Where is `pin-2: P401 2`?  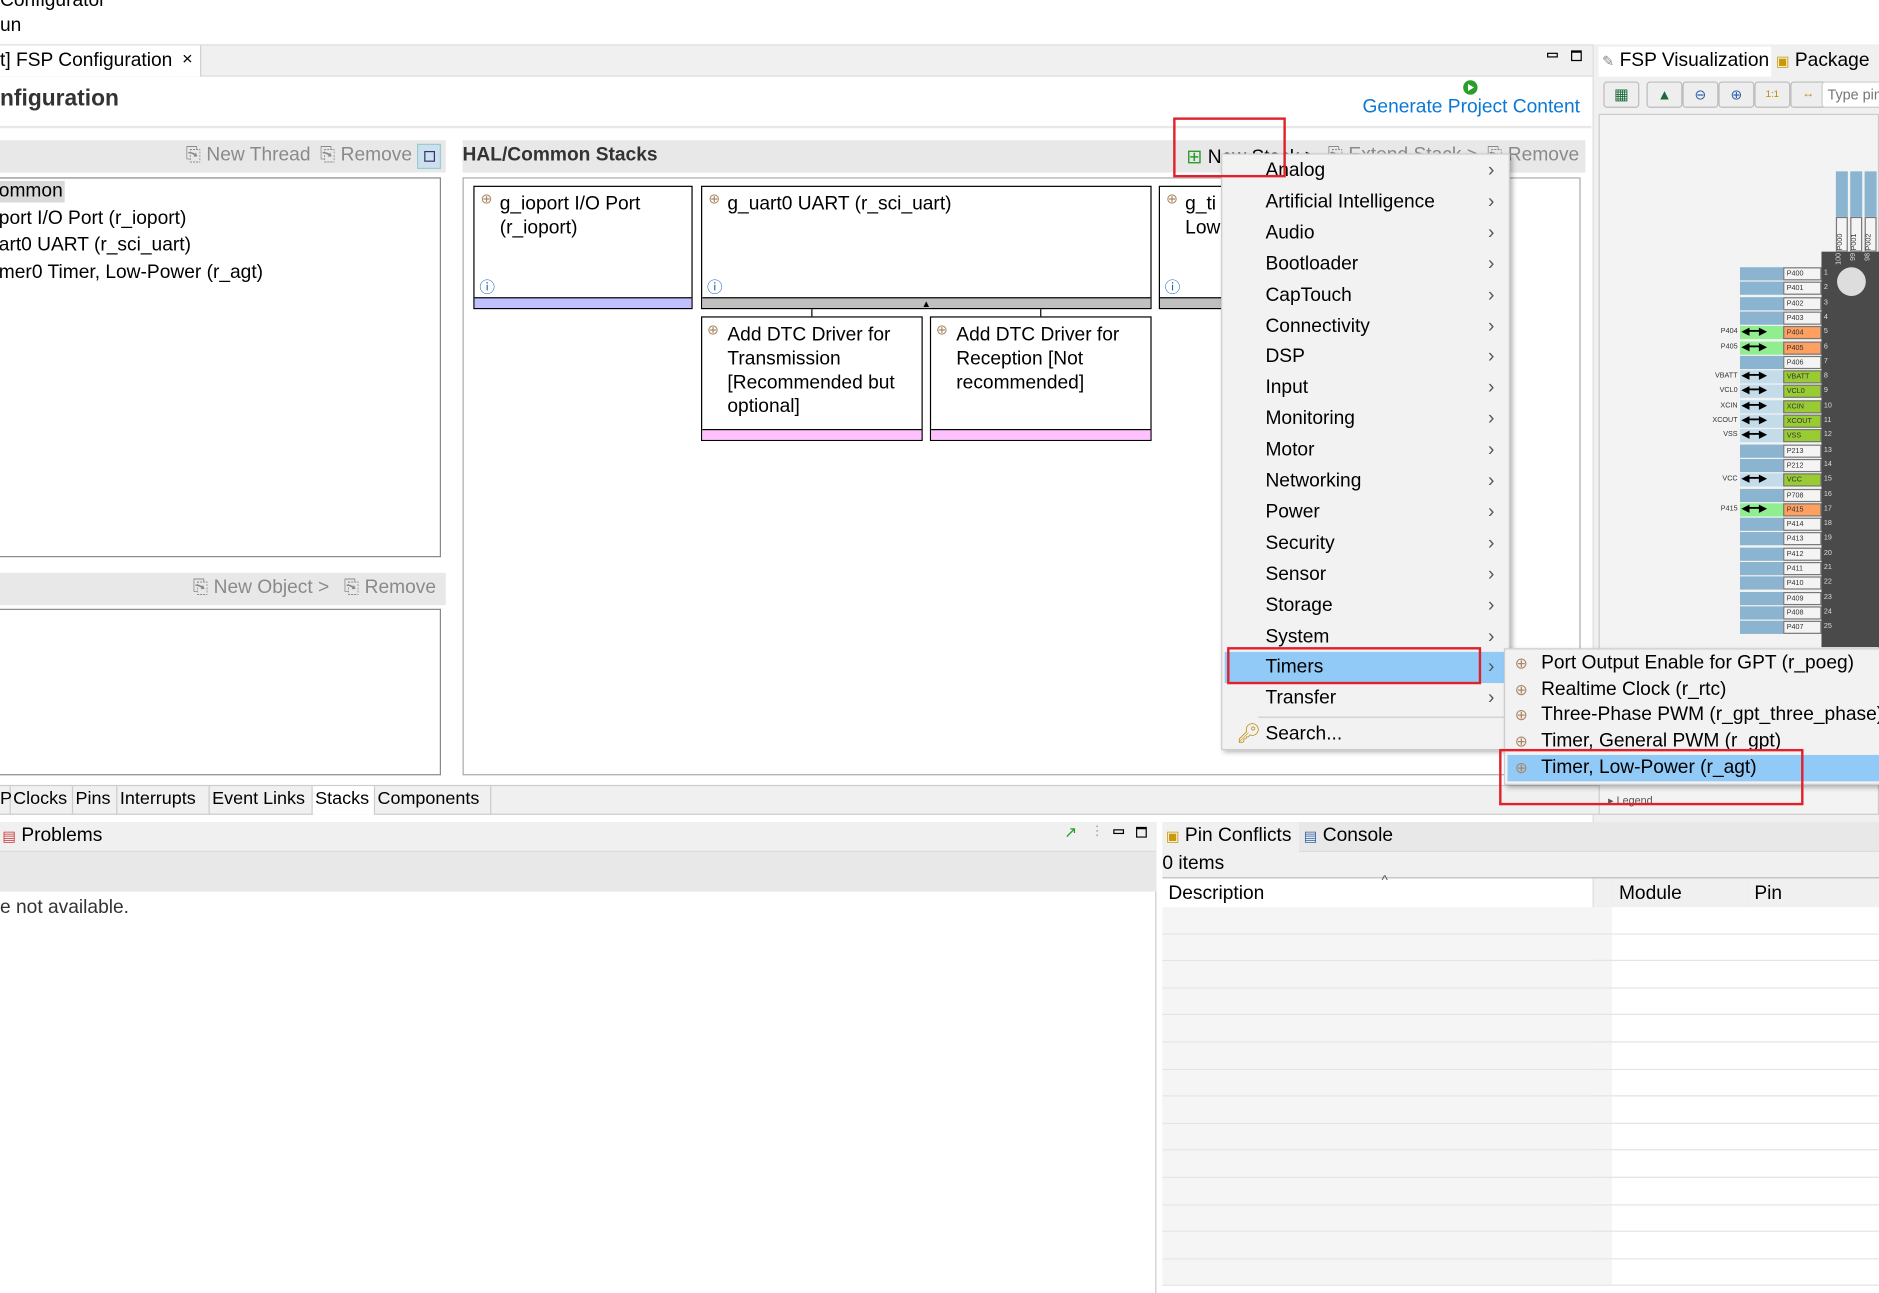
pin-2: P401 2 is located at coordinates (1790, 288).